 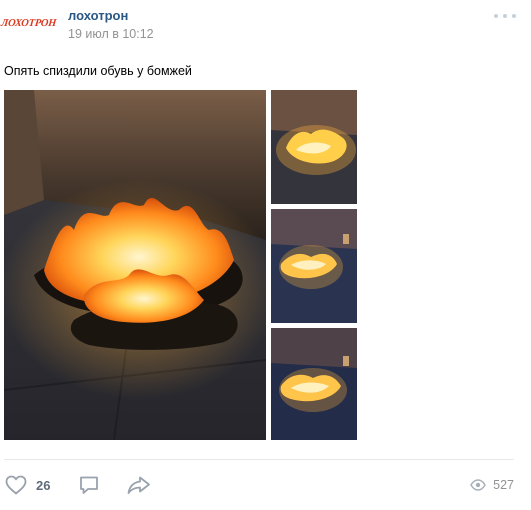 What do you see at coordinates (505, 16) in the screenshot?
I see `more-options-icon` at bounding box center [505, 16].